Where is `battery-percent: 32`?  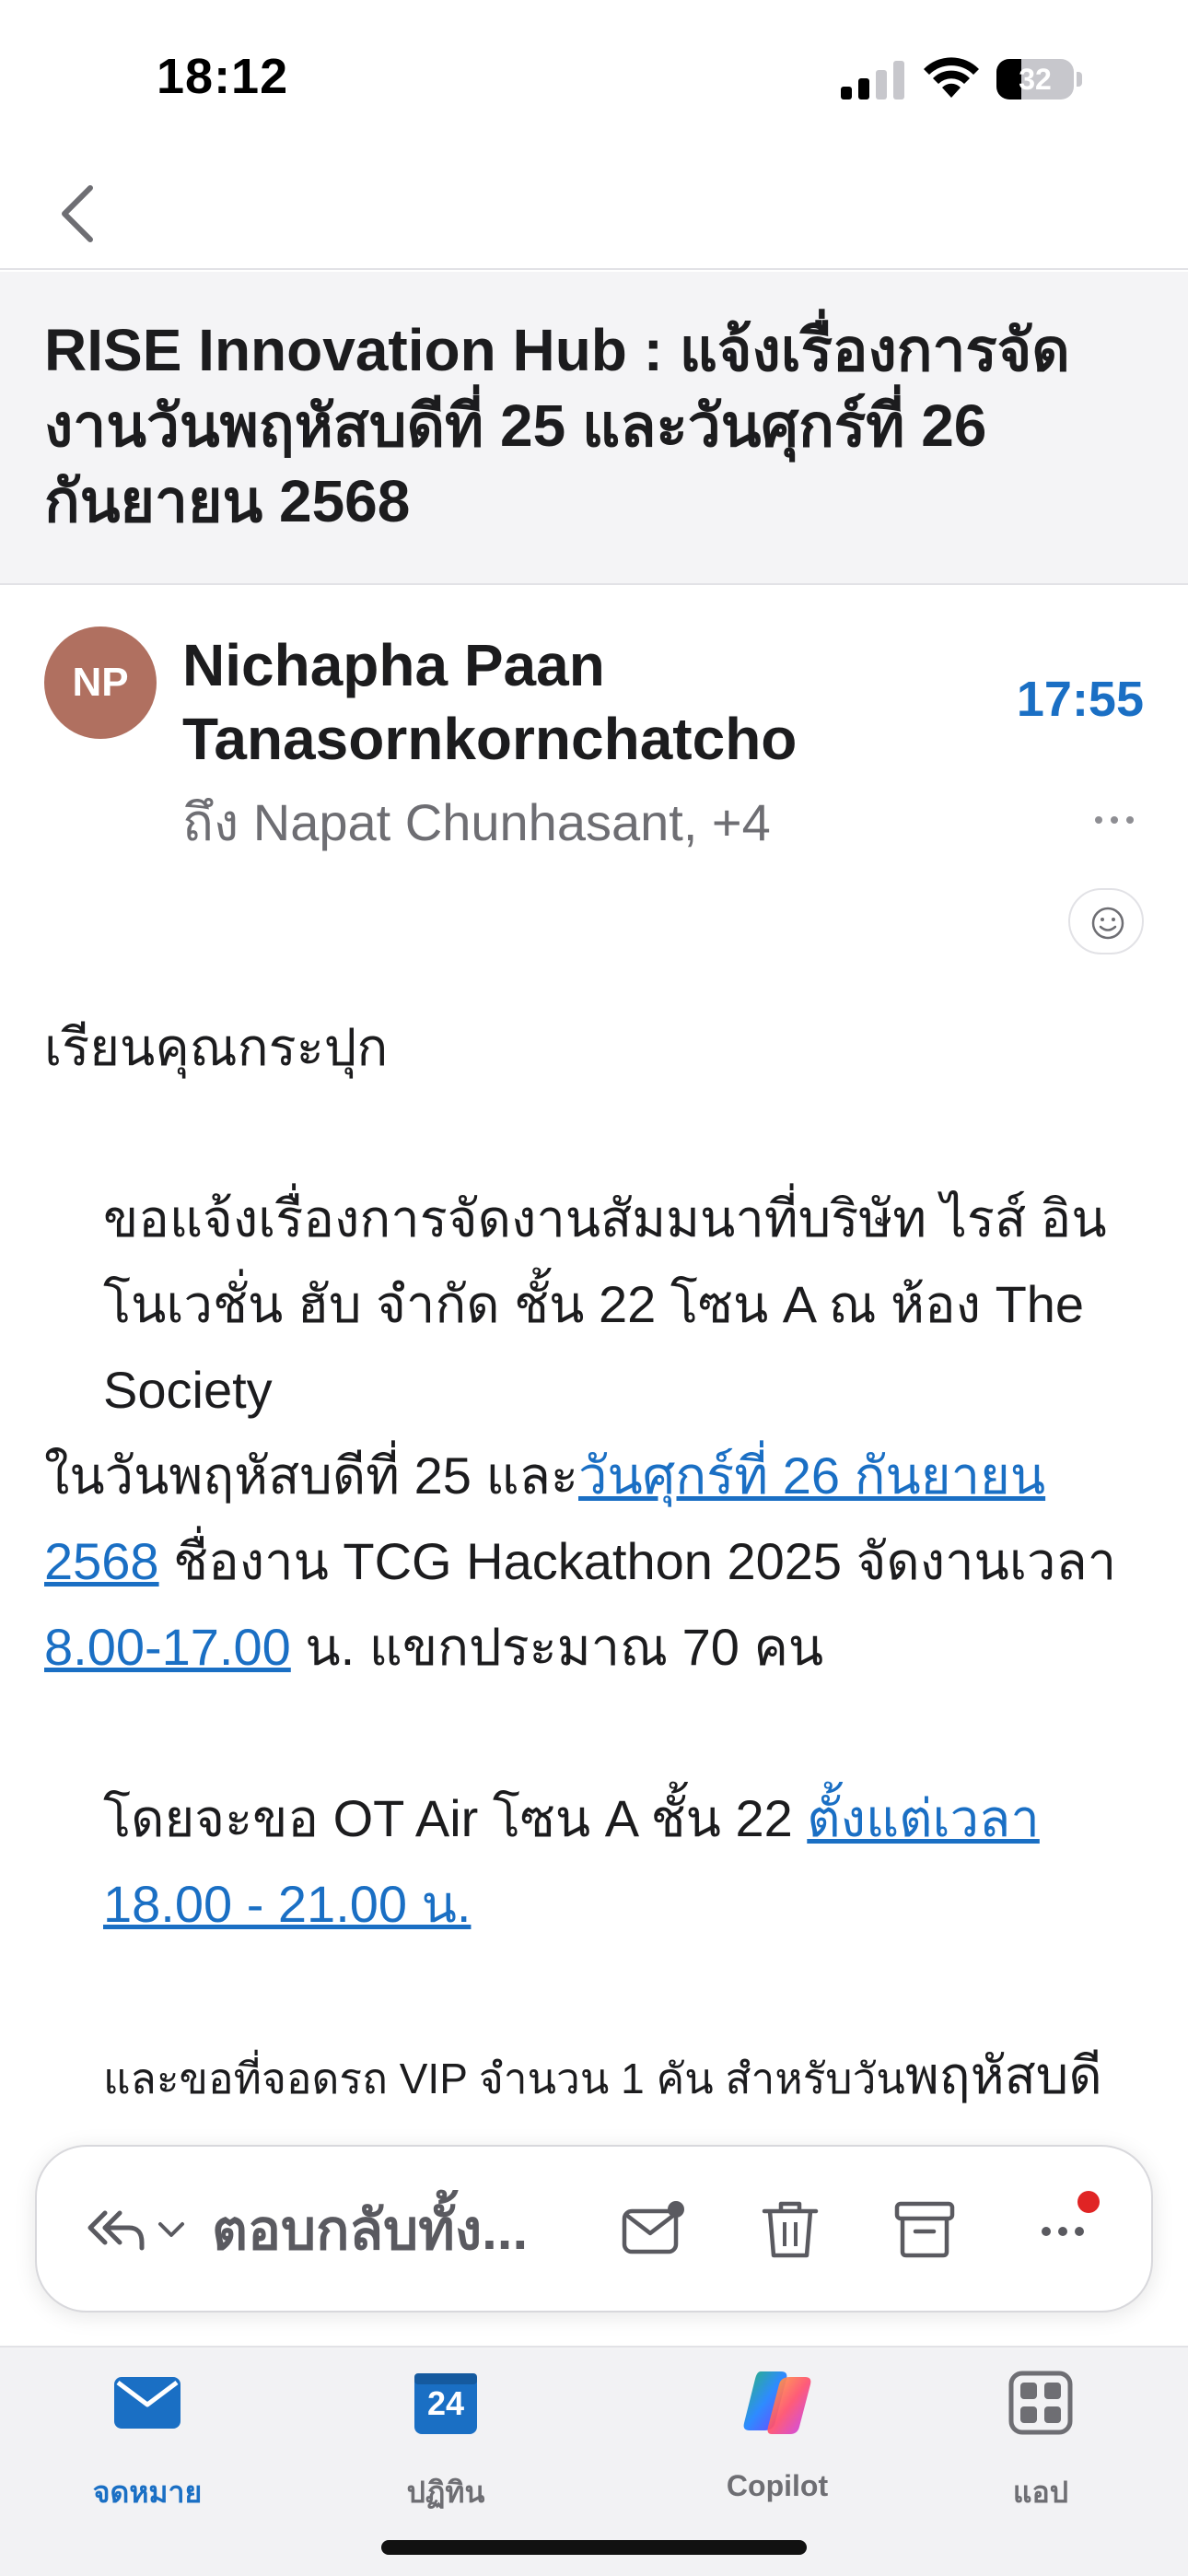
battery-percent: 32 is located at coordinates (1035, 79).